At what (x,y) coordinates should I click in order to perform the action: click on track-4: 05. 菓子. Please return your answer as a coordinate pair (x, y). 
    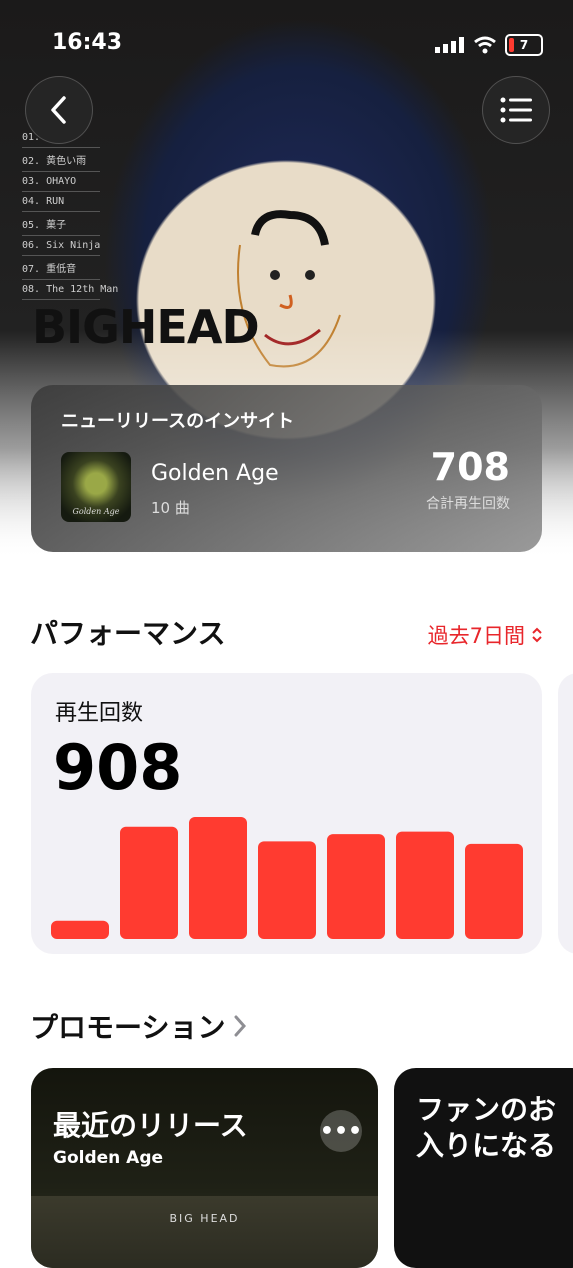
    Looking at the image, I should click on (61, 224).